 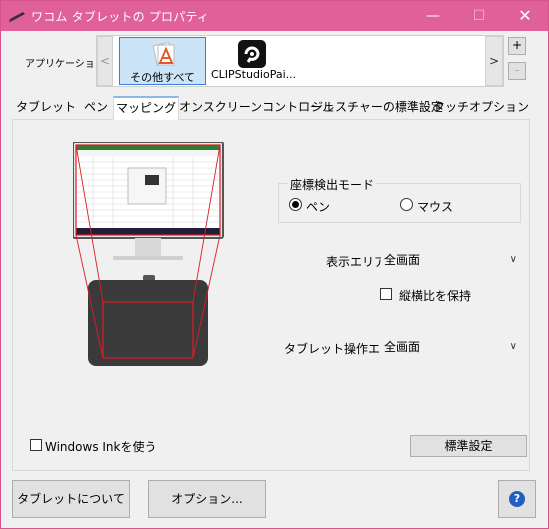 What do you see at coordinates (163, 54) in the screenshot?
I see `all-apps-icon` at bounding box center [163, 54].